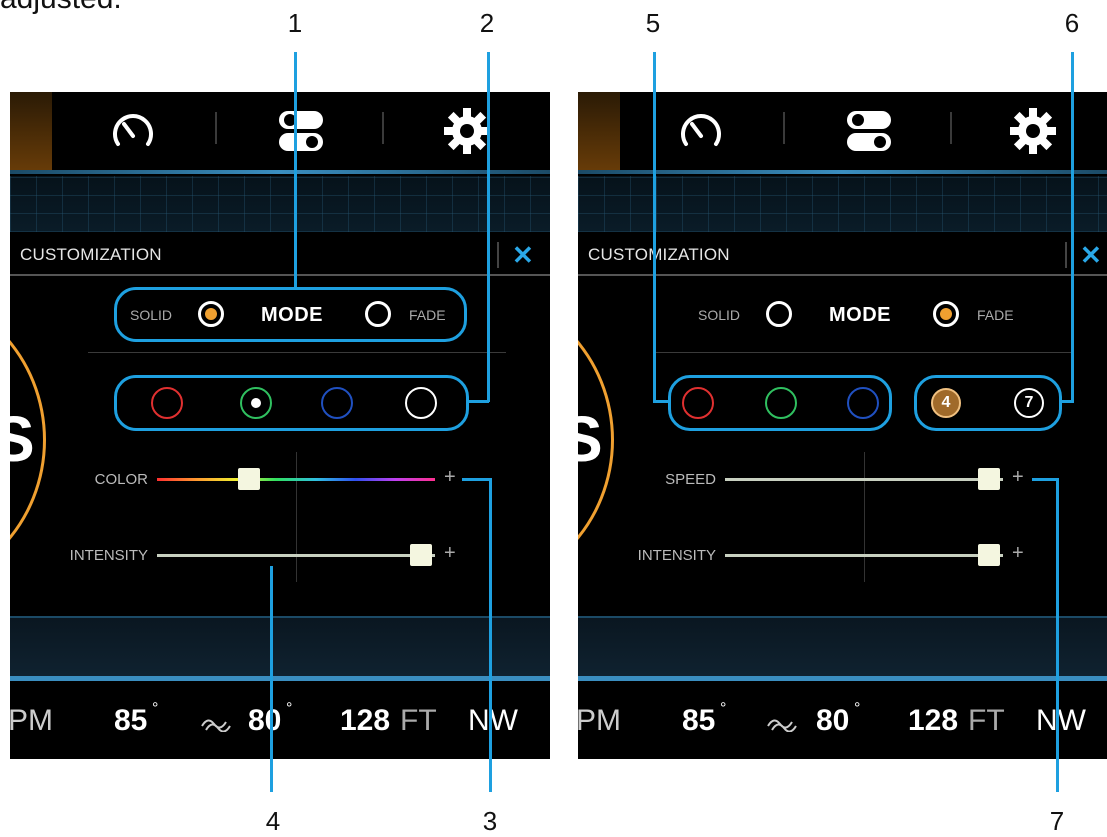 The height and width of the screenshot is (837, 1107). I want to click on color-slider-track, so click(296, 479).